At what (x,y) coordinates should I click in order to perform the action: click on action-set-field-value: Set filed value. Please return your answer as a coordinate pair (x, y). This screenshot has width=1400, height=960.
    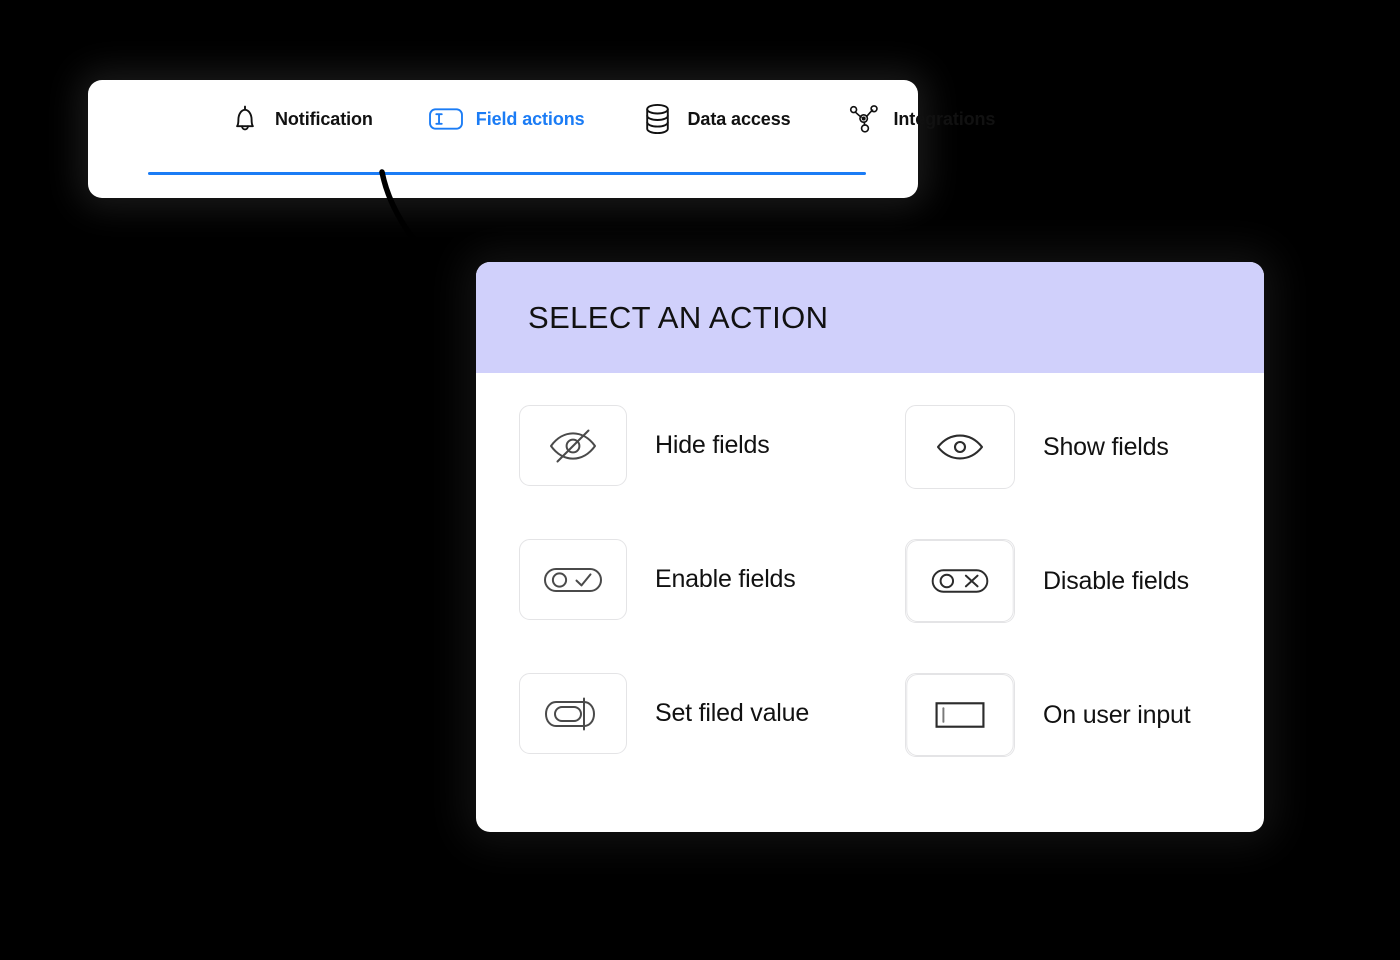
    Looking at the image, I should click on (712, 713).